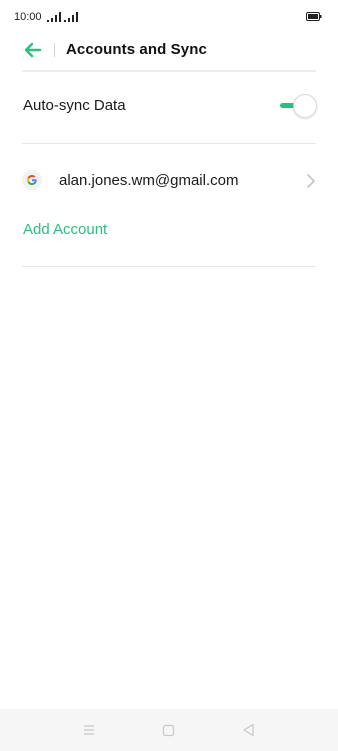 This screenshot has height=751, width=338. What do you see at coordinates (311, 181) in the screenshot?
I see `chevron-right-icon` at bounding box center [311, 181].